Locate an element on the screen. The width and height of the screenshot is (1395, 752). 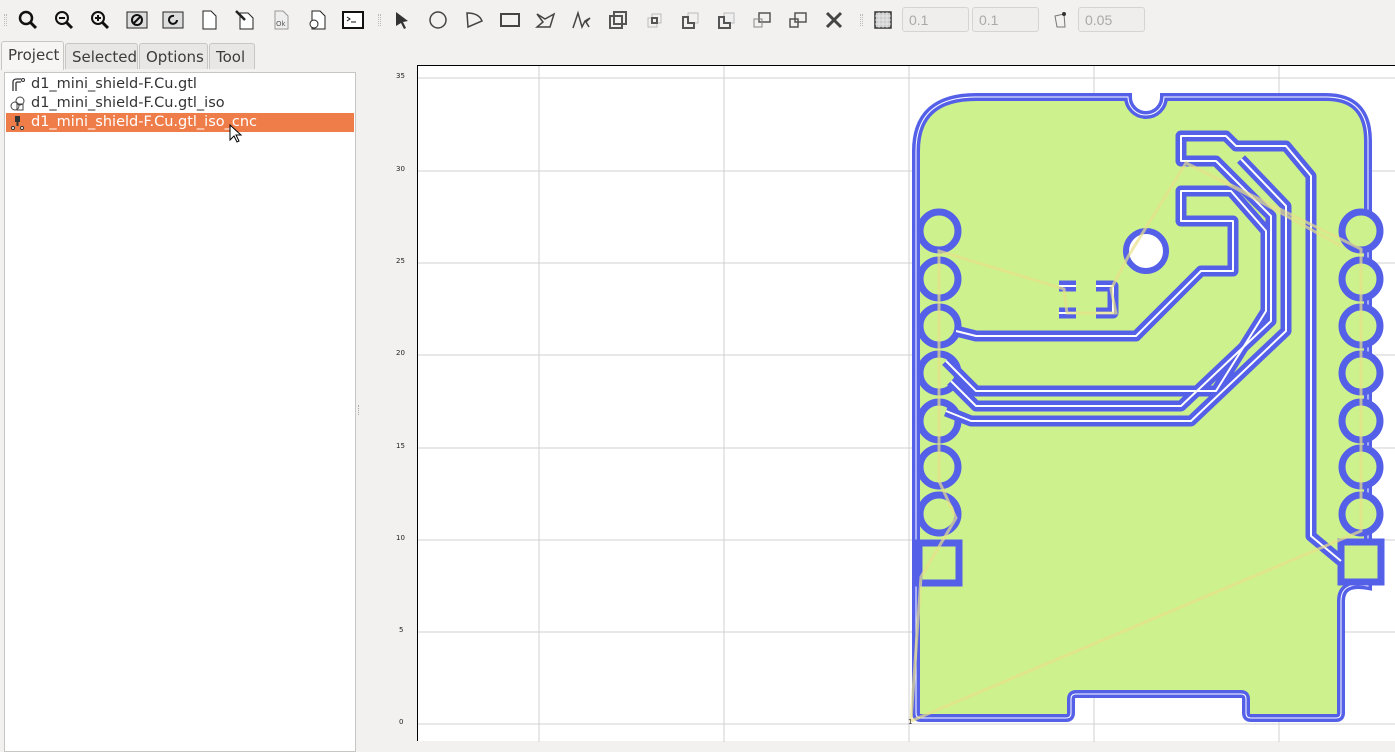
y-tick: 30 is located at coordinates (400, 169).